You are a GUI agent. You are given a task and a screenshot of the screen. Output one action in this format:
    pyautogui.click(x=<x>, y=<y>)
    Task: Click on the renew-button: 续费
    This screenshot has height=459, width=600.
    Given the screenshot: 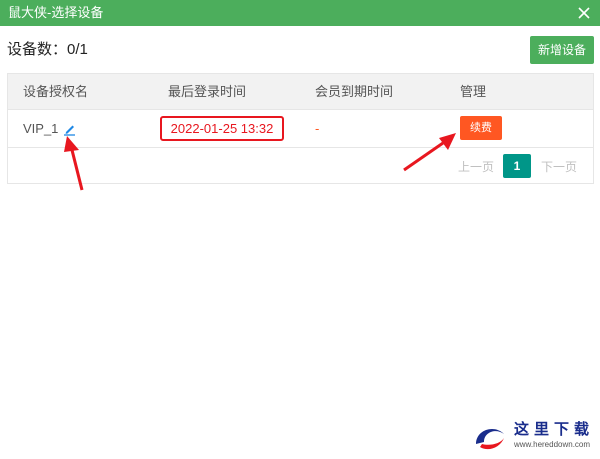 What is the action you would take?
    pyautogui.click(x=481, y=128)
    